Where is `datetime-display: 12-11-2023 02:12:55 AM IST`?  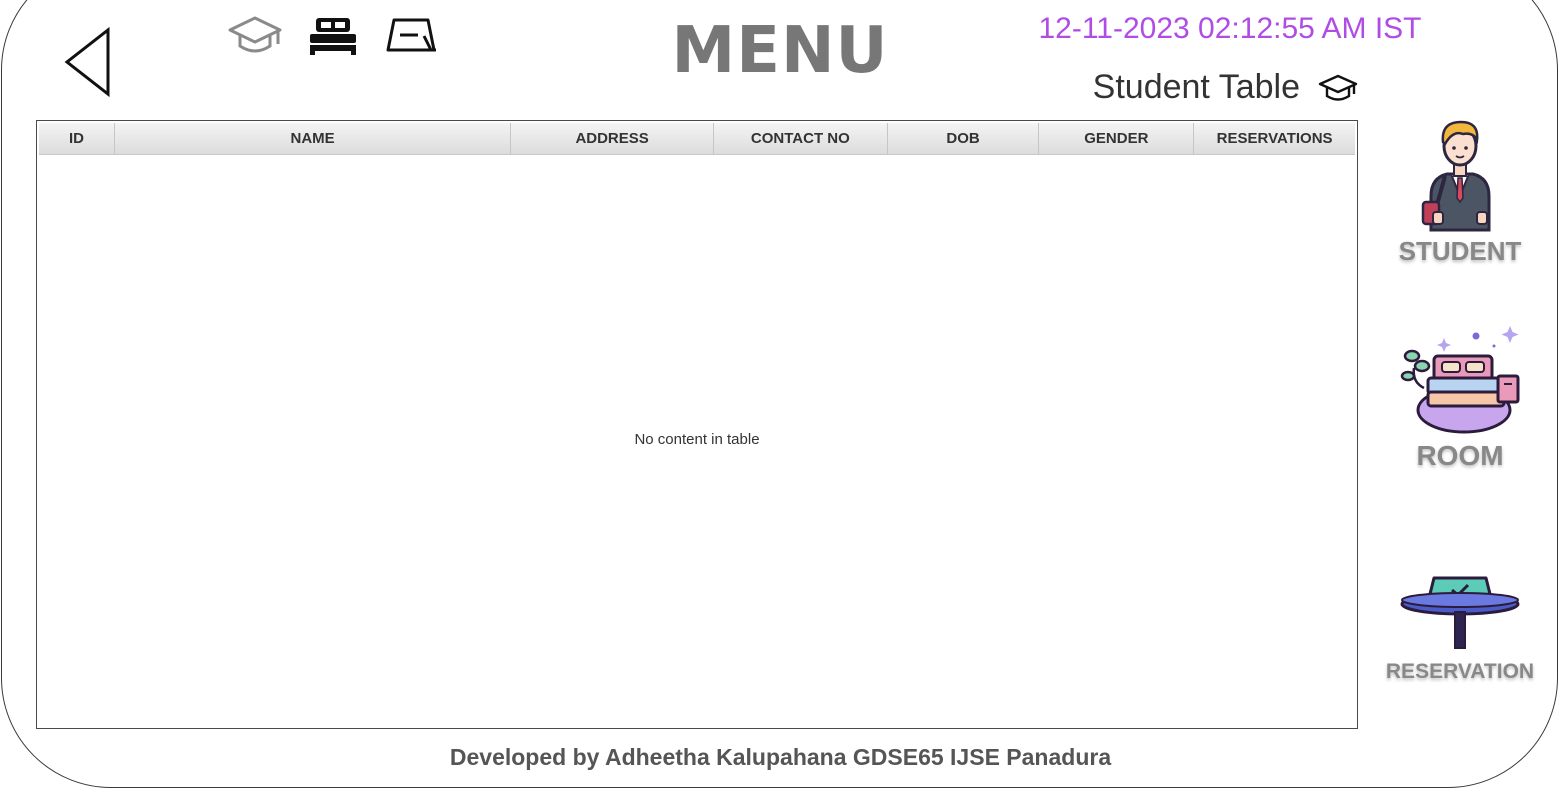
datetime-display: 12-11-2023 02:12:55 AM IST is located at coordinates (1230, 28).